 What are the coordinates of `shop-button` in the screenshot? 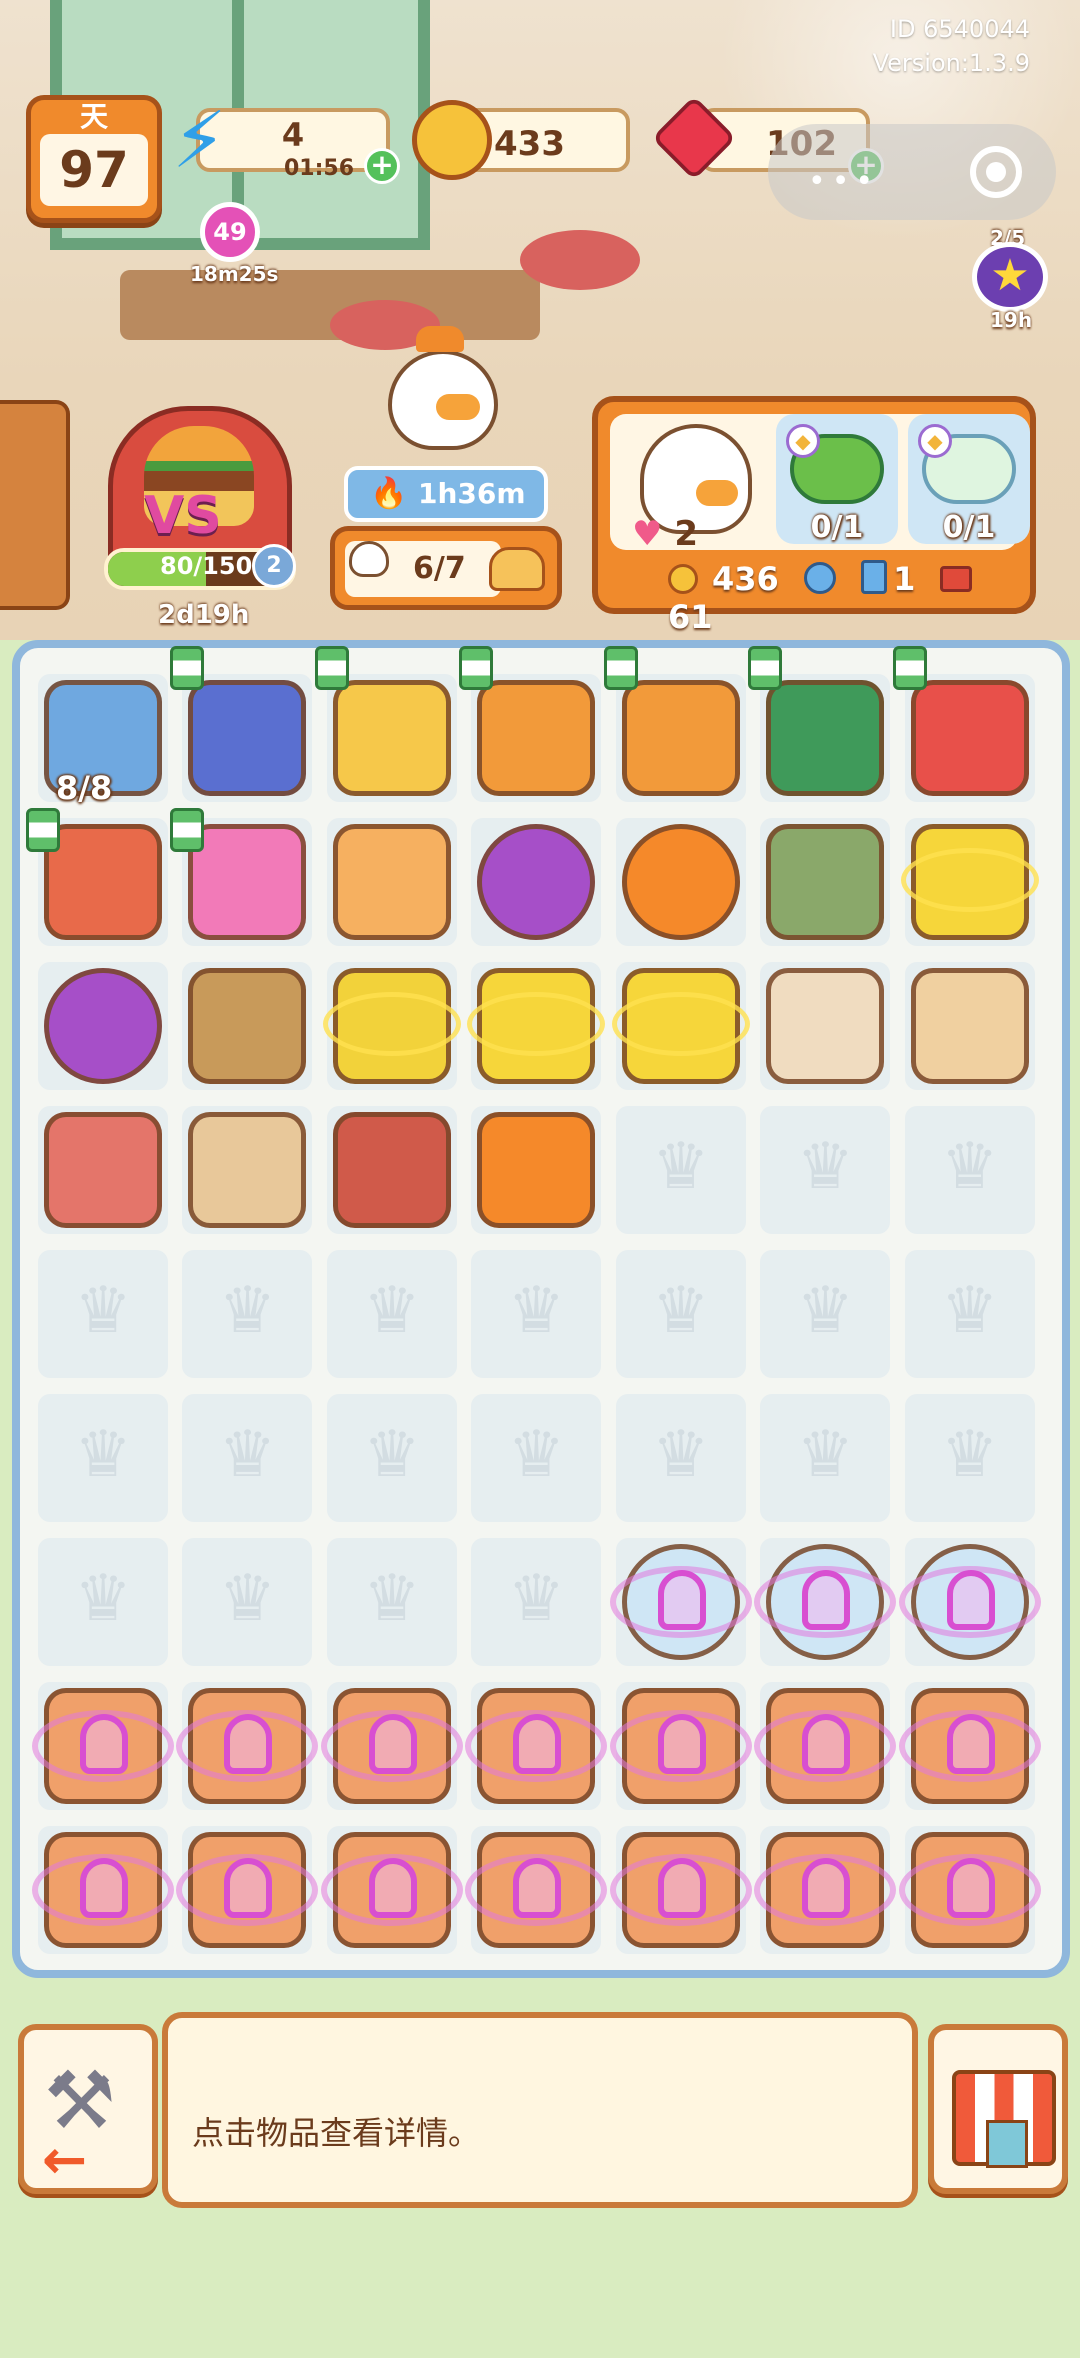 It's located at (998, 2109).